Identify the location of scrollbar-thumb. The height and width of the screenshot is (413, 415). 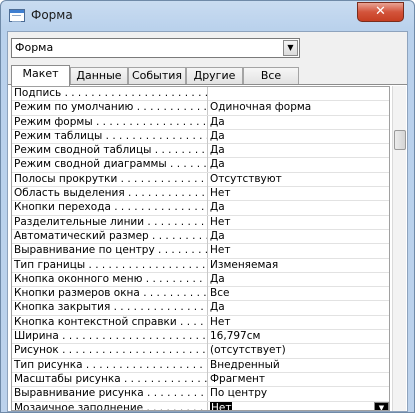
(400, 140).